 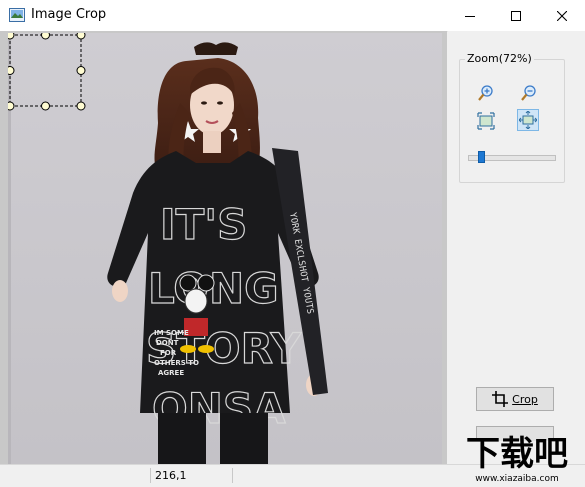 I want to click on watermark-logo: 下载吧 www.xiazaiba.com, so click(x=517, y=459).